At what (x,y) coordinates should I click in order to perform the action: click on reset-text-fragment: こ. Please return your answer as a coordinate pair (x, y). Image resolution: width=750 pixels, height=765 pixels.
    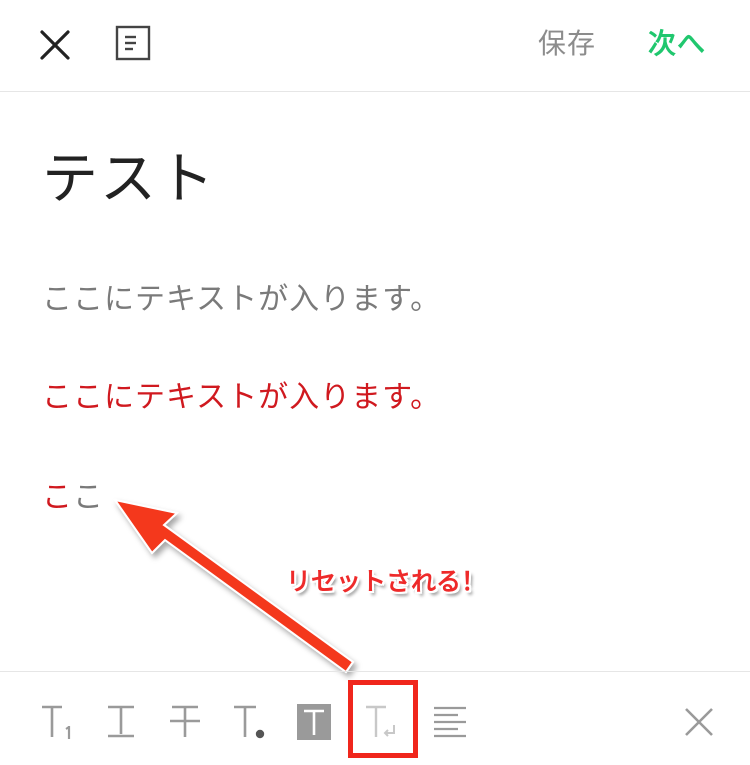
    Looking at the image, I should click on (88, 497).